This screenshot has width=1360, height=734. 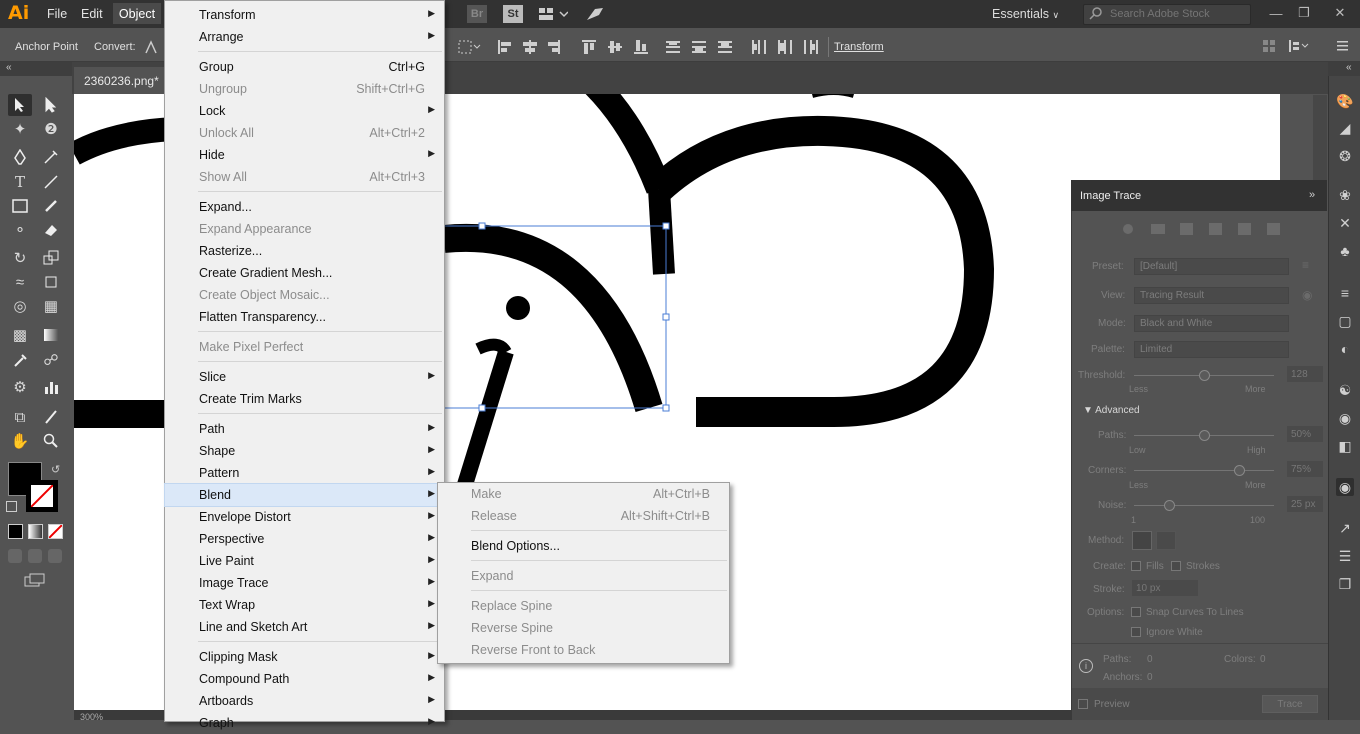 What do you see at coordinates (553, 14) in the screenshot?
I see `arrange-documents-icon` at bounding box center [553, 14].